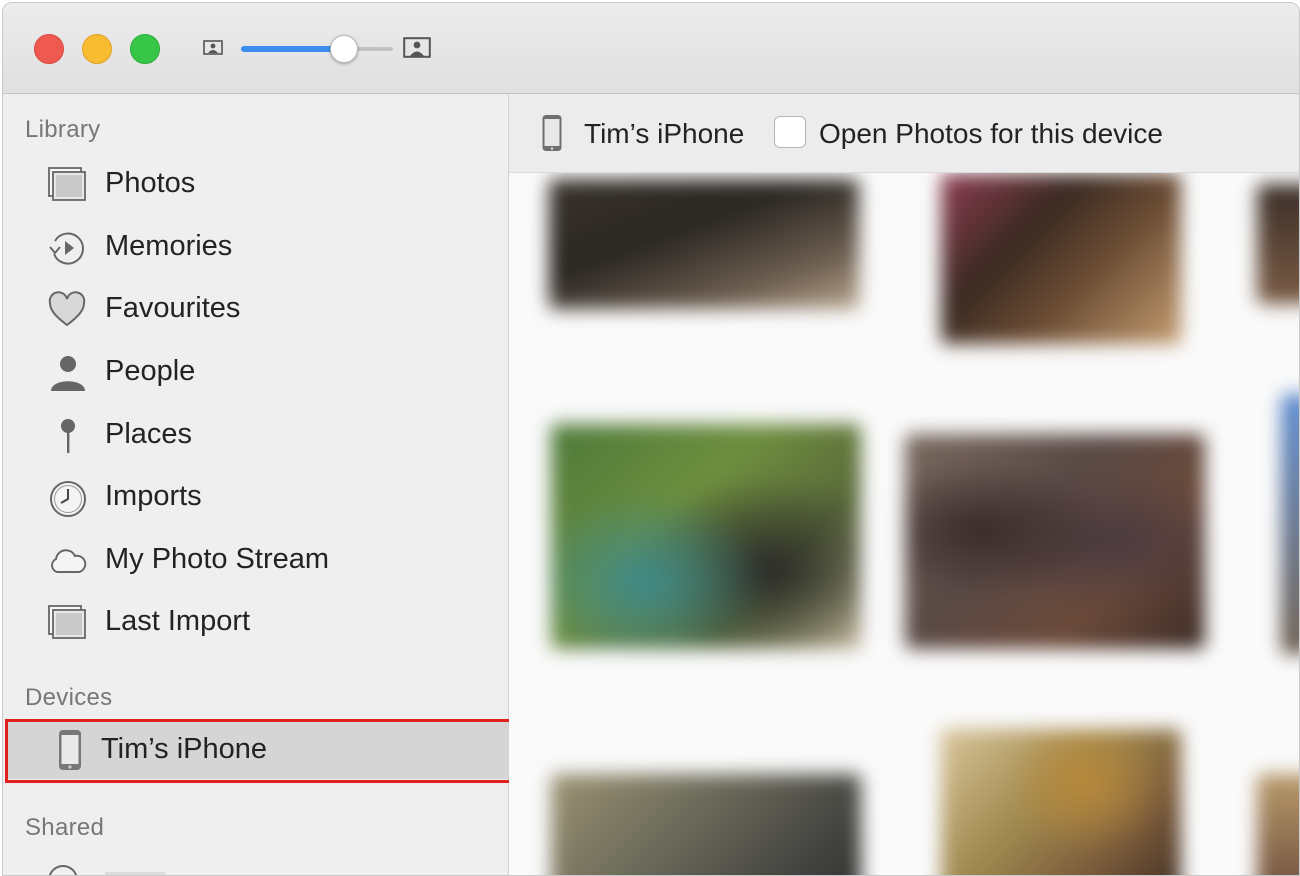 The image size is (1300, 876). Describe the element at coordinates (69, 697) in the screenshot. I see `devices-section-header: Devices` at that location.